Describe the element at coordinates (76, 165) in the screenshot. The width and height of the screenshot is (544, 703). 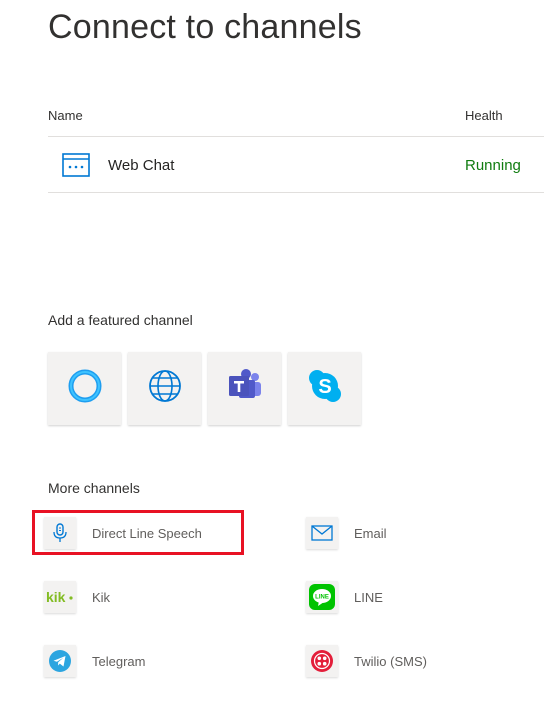
I see `web-chat-icon` at that location.